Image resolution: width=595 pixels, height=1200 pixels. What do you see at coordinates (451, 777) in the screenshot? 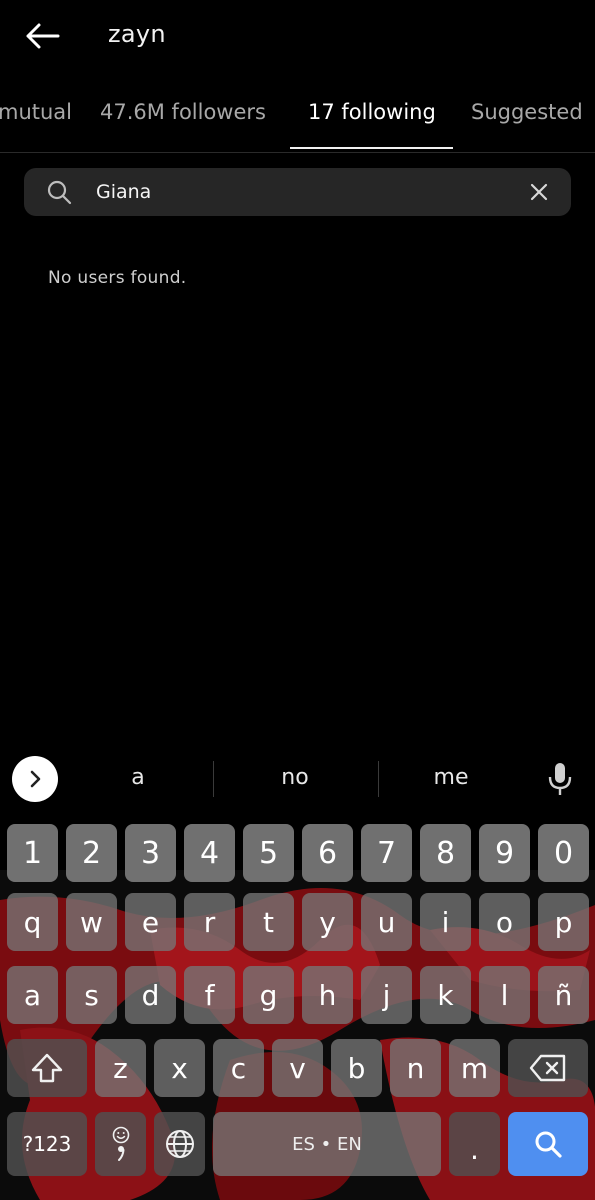
I see `suggestion-3: me` at bounding box center [451, 777].